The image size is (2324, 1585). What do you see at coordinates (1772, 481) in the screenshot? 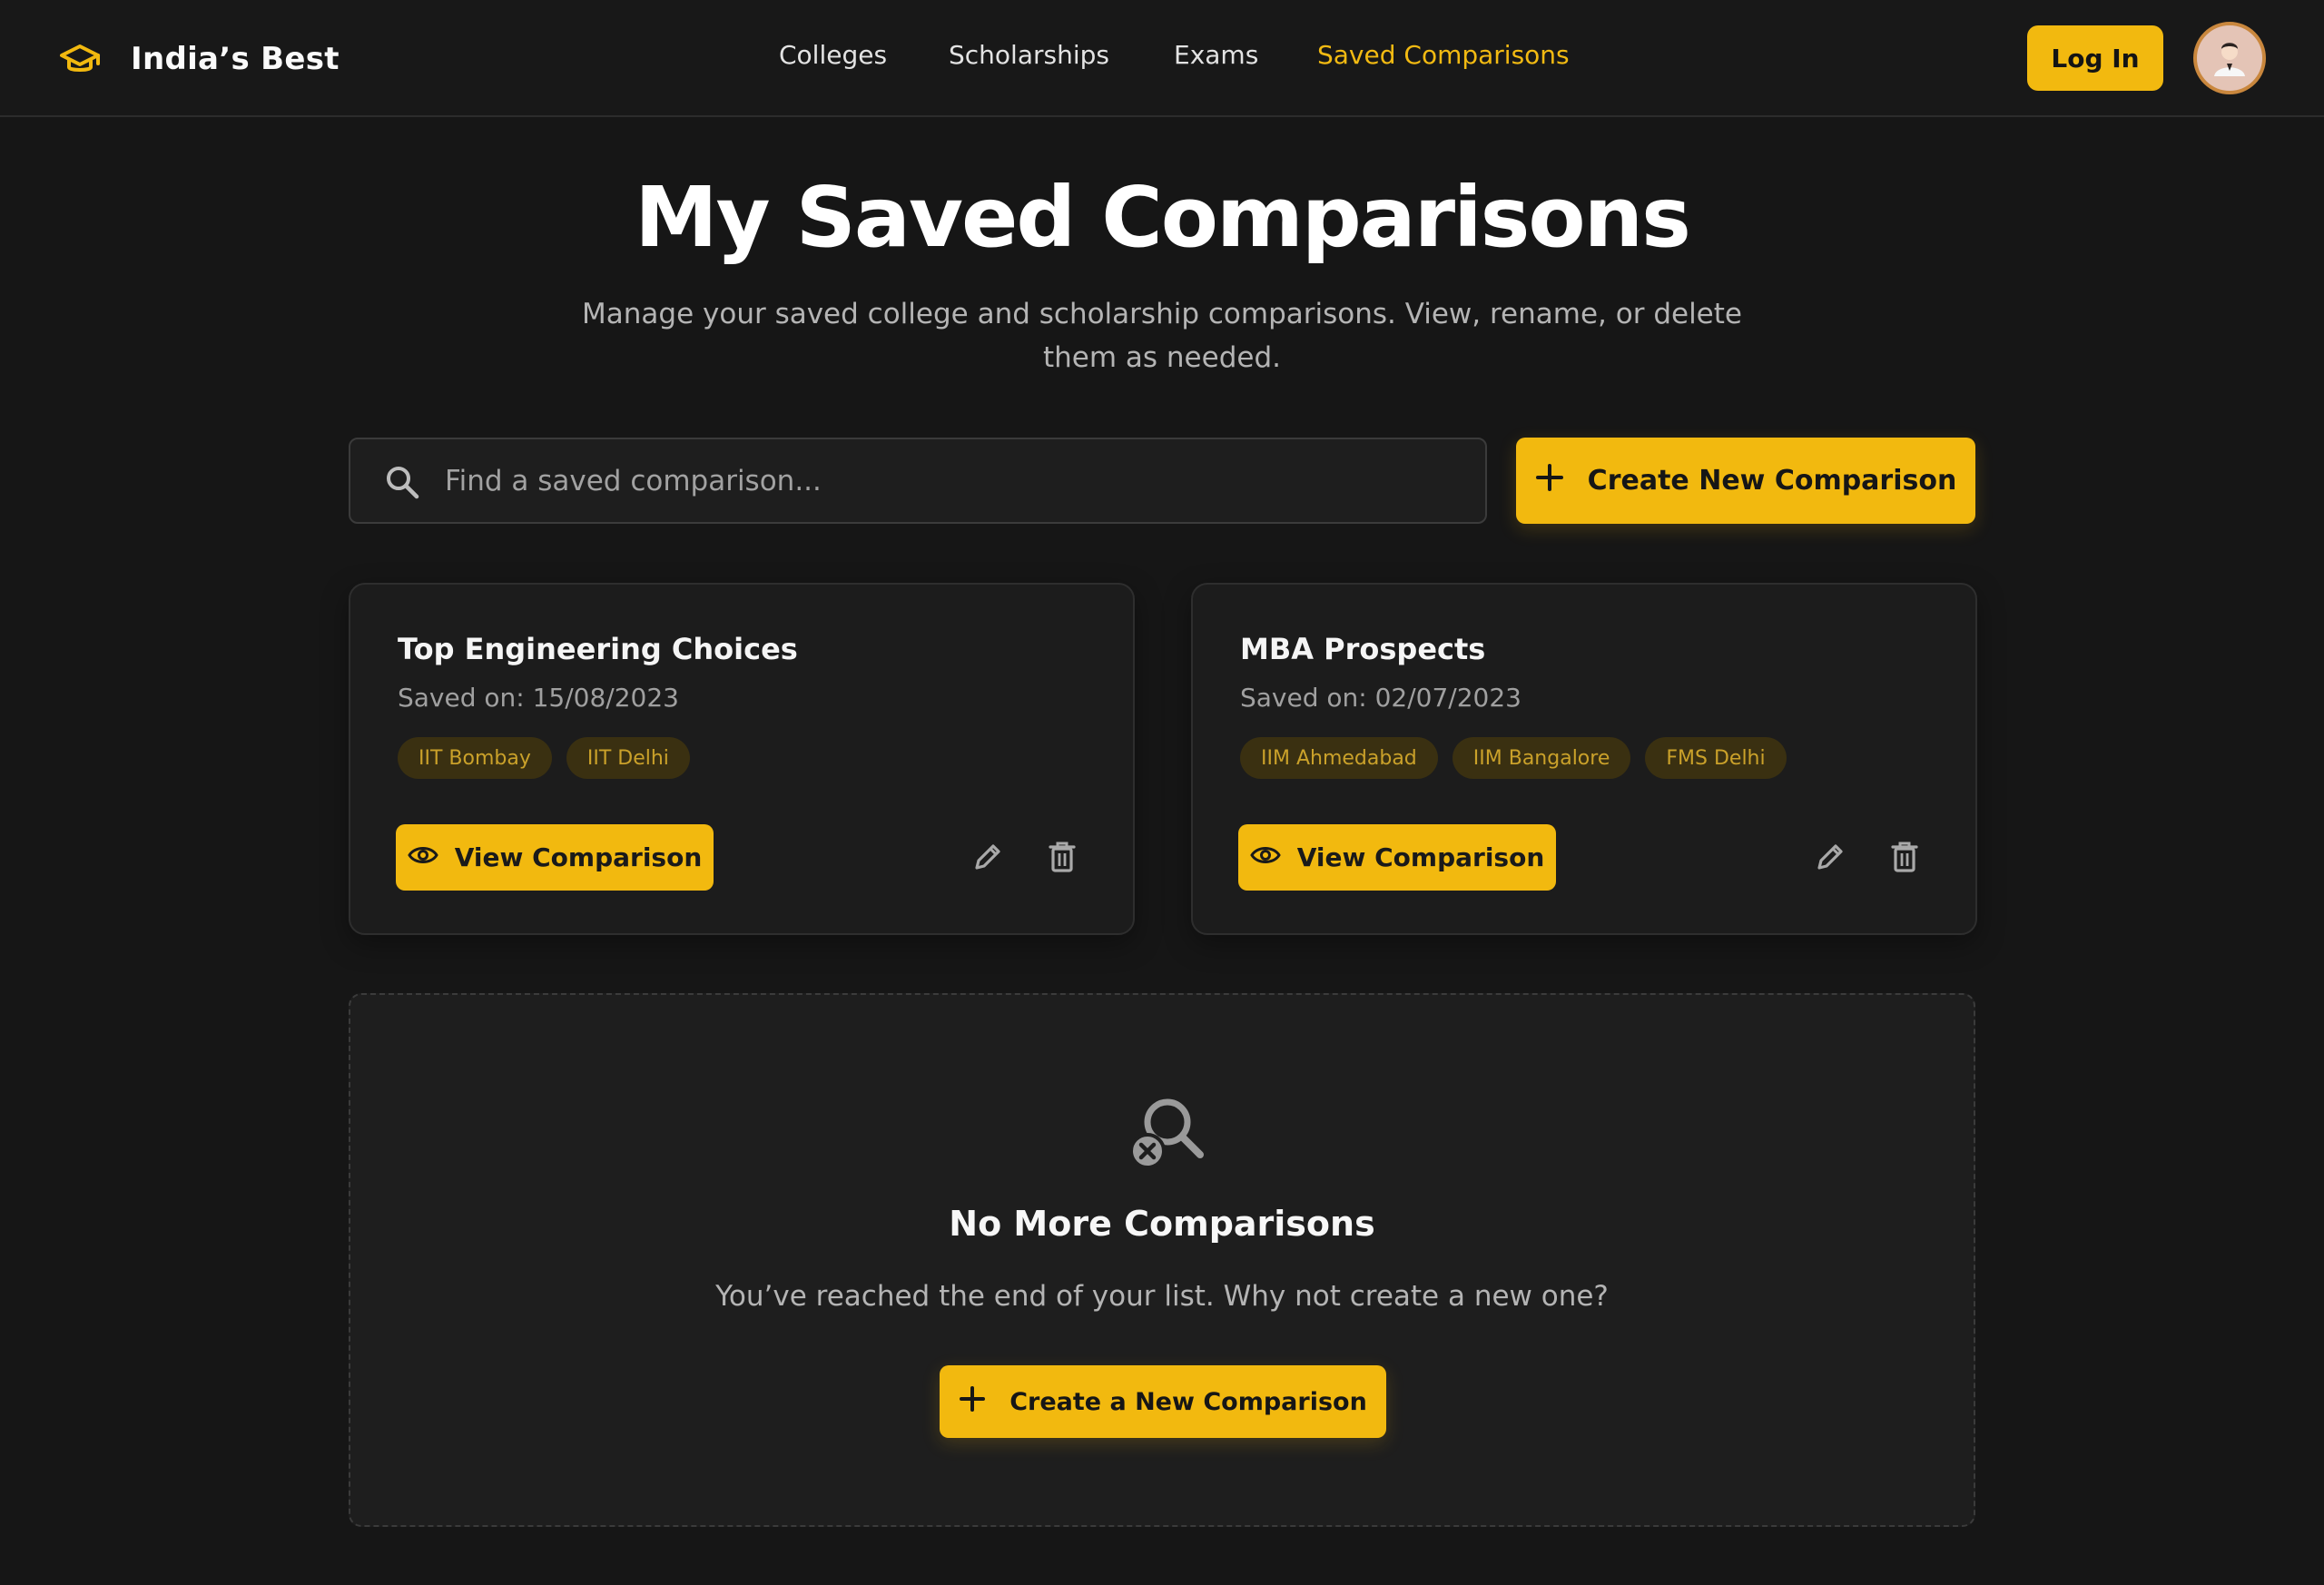
I see `create-new-comparison-label: Create New Comparison` at bounding box center [1772, 481].